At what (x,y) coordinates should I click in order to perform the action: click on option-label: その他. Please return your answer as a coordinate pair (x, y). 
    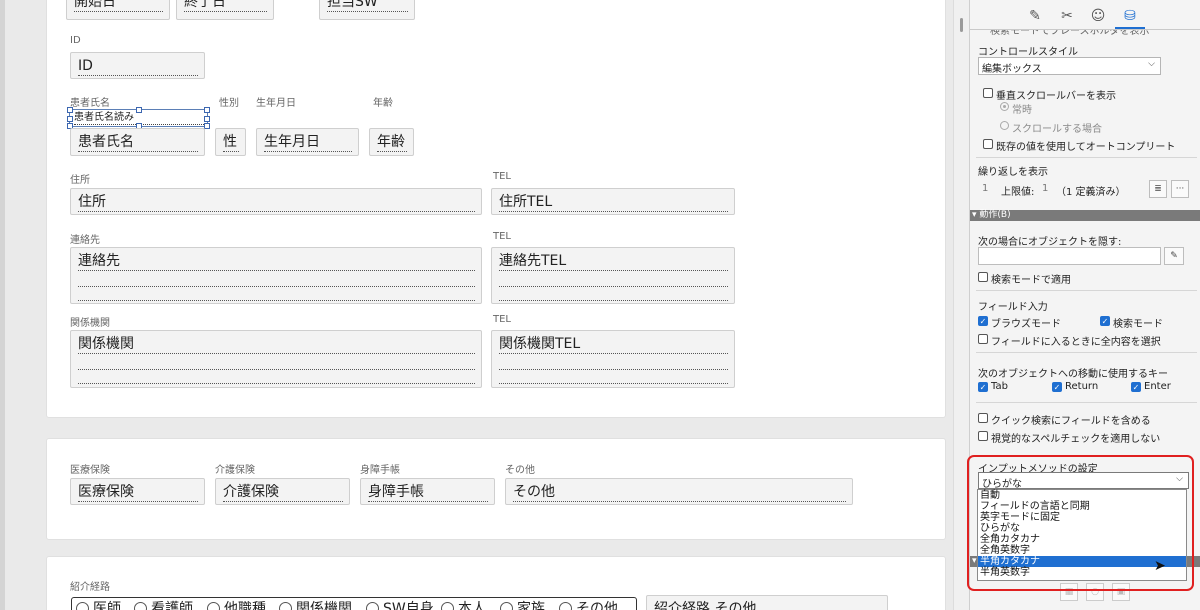
    Looking at the image, I should click on (597, 605).